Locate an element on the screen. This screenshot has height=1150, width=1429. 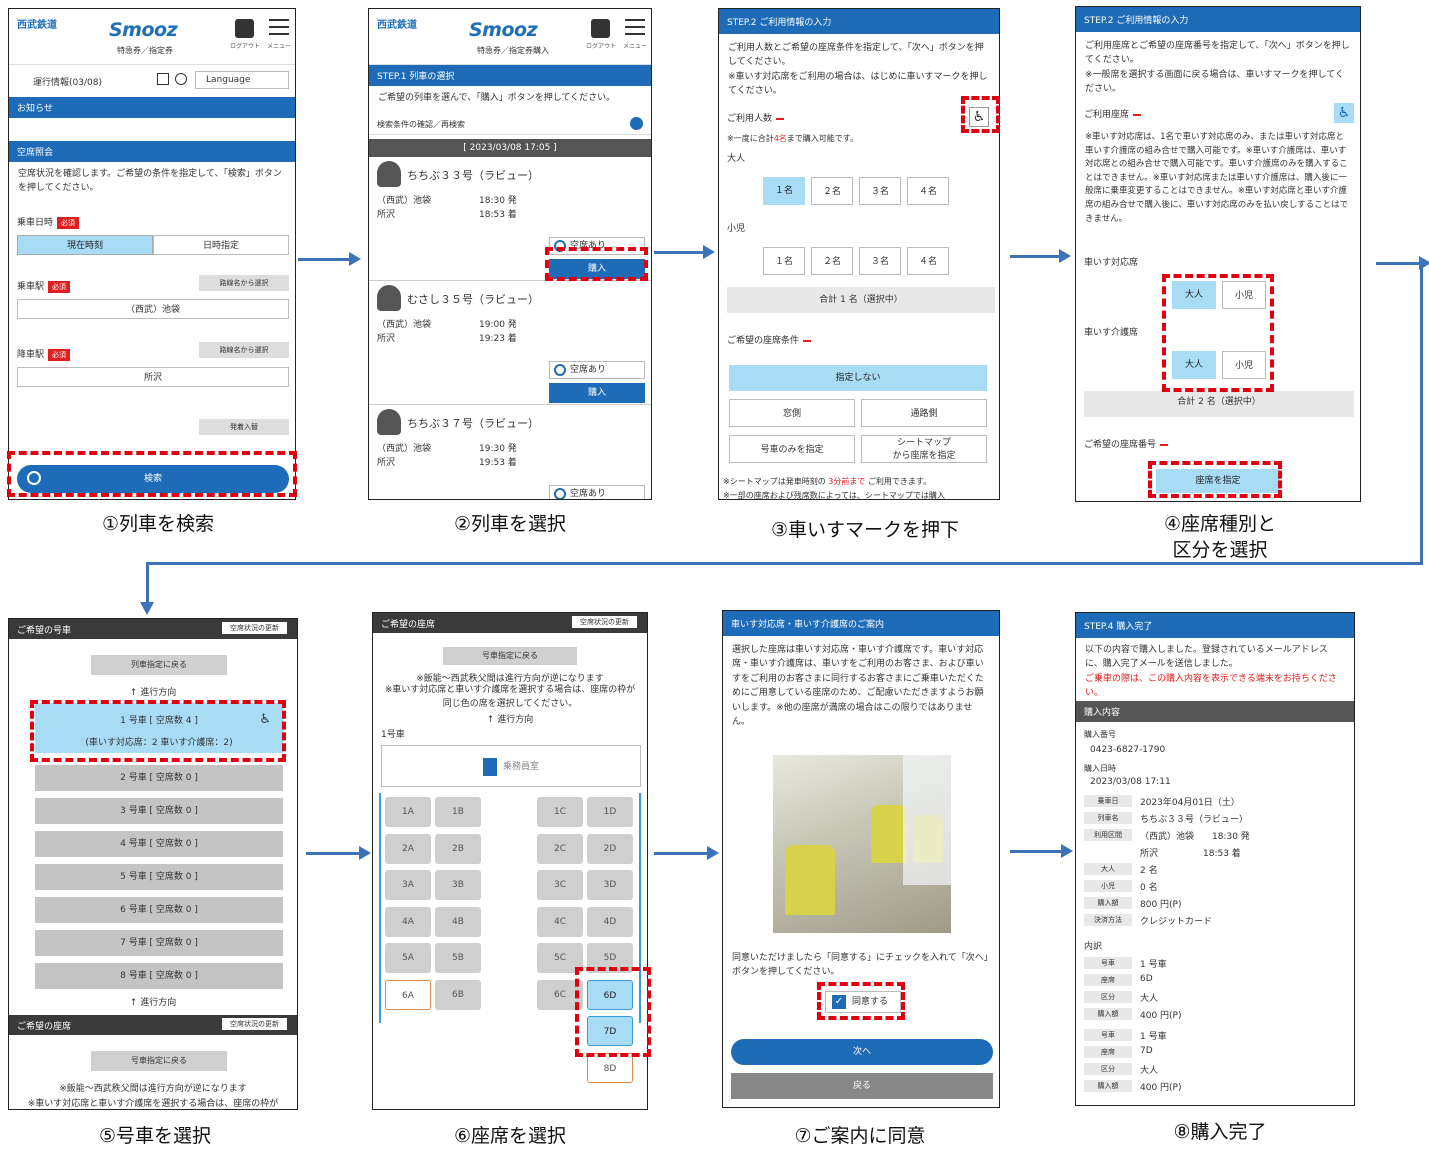
circle-icon is located at coordinates (560, 493).